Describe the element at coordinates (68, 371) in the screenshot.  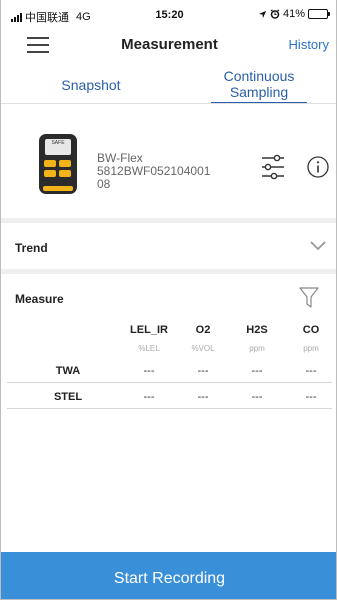
I see `row-label-twa: TWA` at that location.